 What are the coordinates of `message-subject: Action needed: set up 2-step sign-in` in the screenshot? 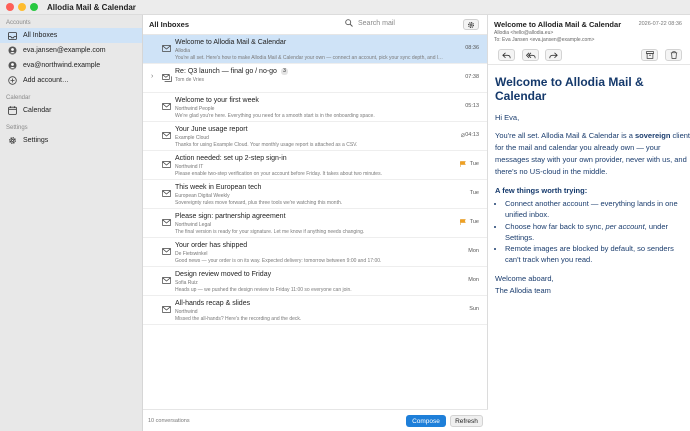 It's located at (231, 158).